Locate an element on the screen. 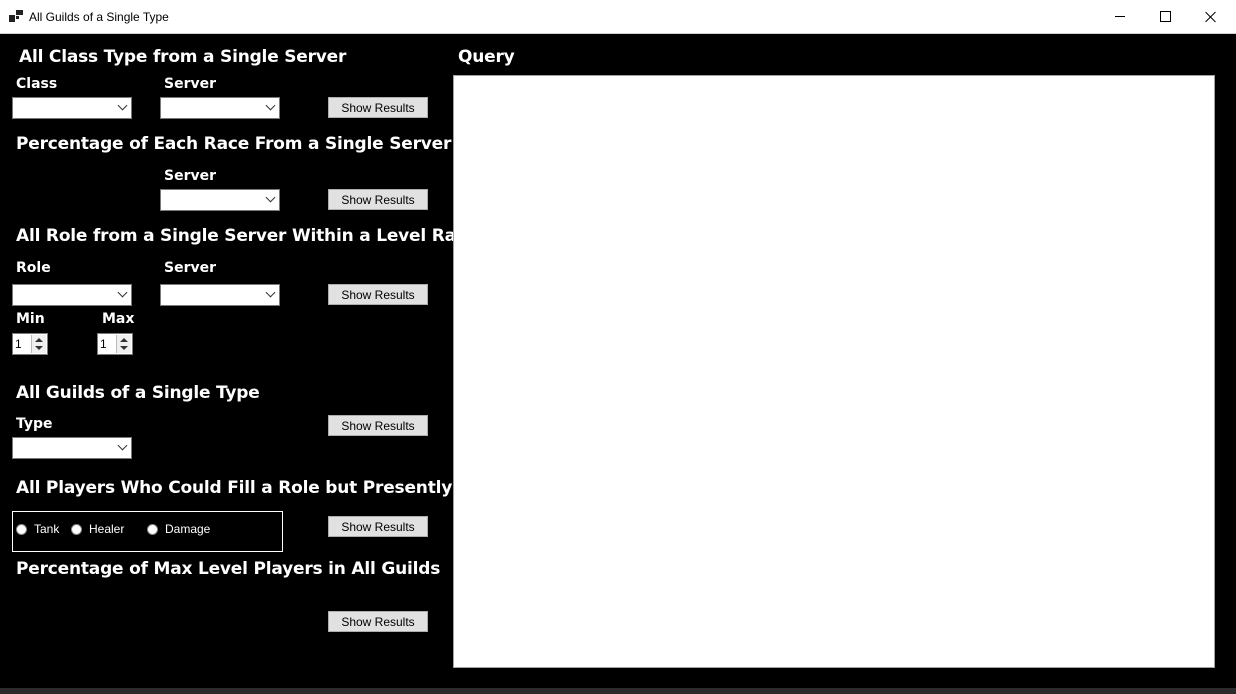  radio-damage: Damage is located at coordinates (178, 529).